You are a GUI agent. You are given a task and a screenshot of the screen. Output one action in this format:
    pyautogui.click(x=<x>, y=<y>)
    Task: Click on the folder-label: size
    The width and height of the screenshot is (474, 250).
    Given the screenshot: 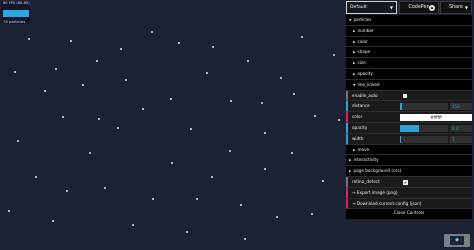 What is the action you would take?
    pyautogui.click(x=361, y=63)
    